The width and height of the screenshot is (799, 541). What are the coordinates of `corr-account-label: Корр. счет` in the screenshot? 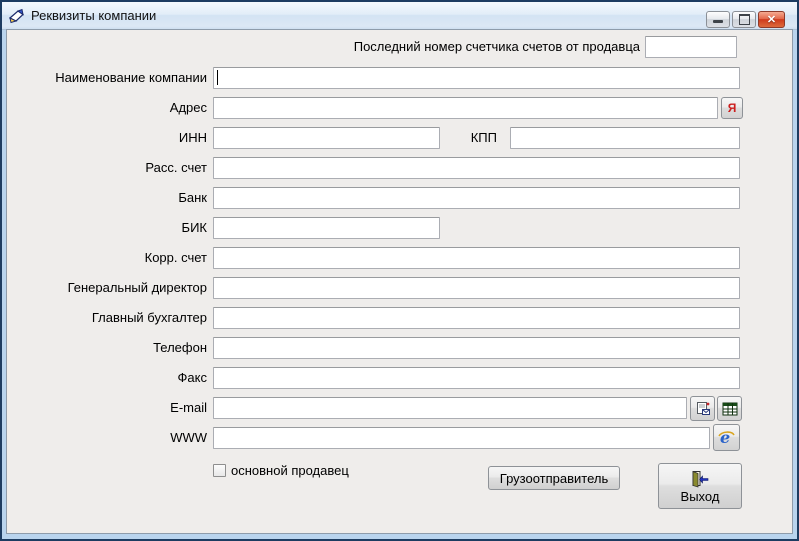 It's located at (175, 257).